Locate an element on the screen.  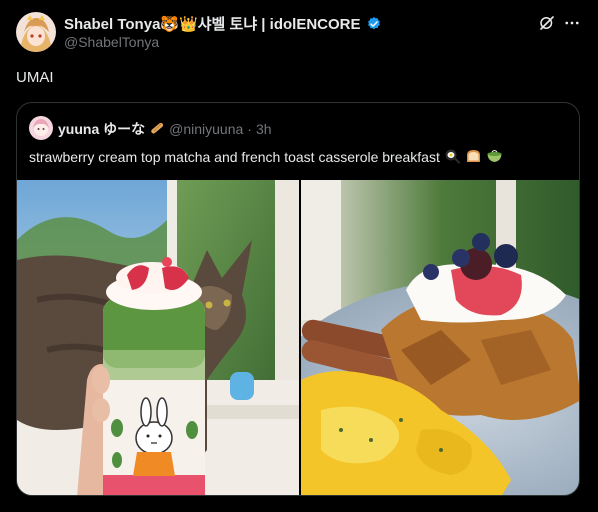
tweet-text: UMAI is located at coordinates (35, 77).